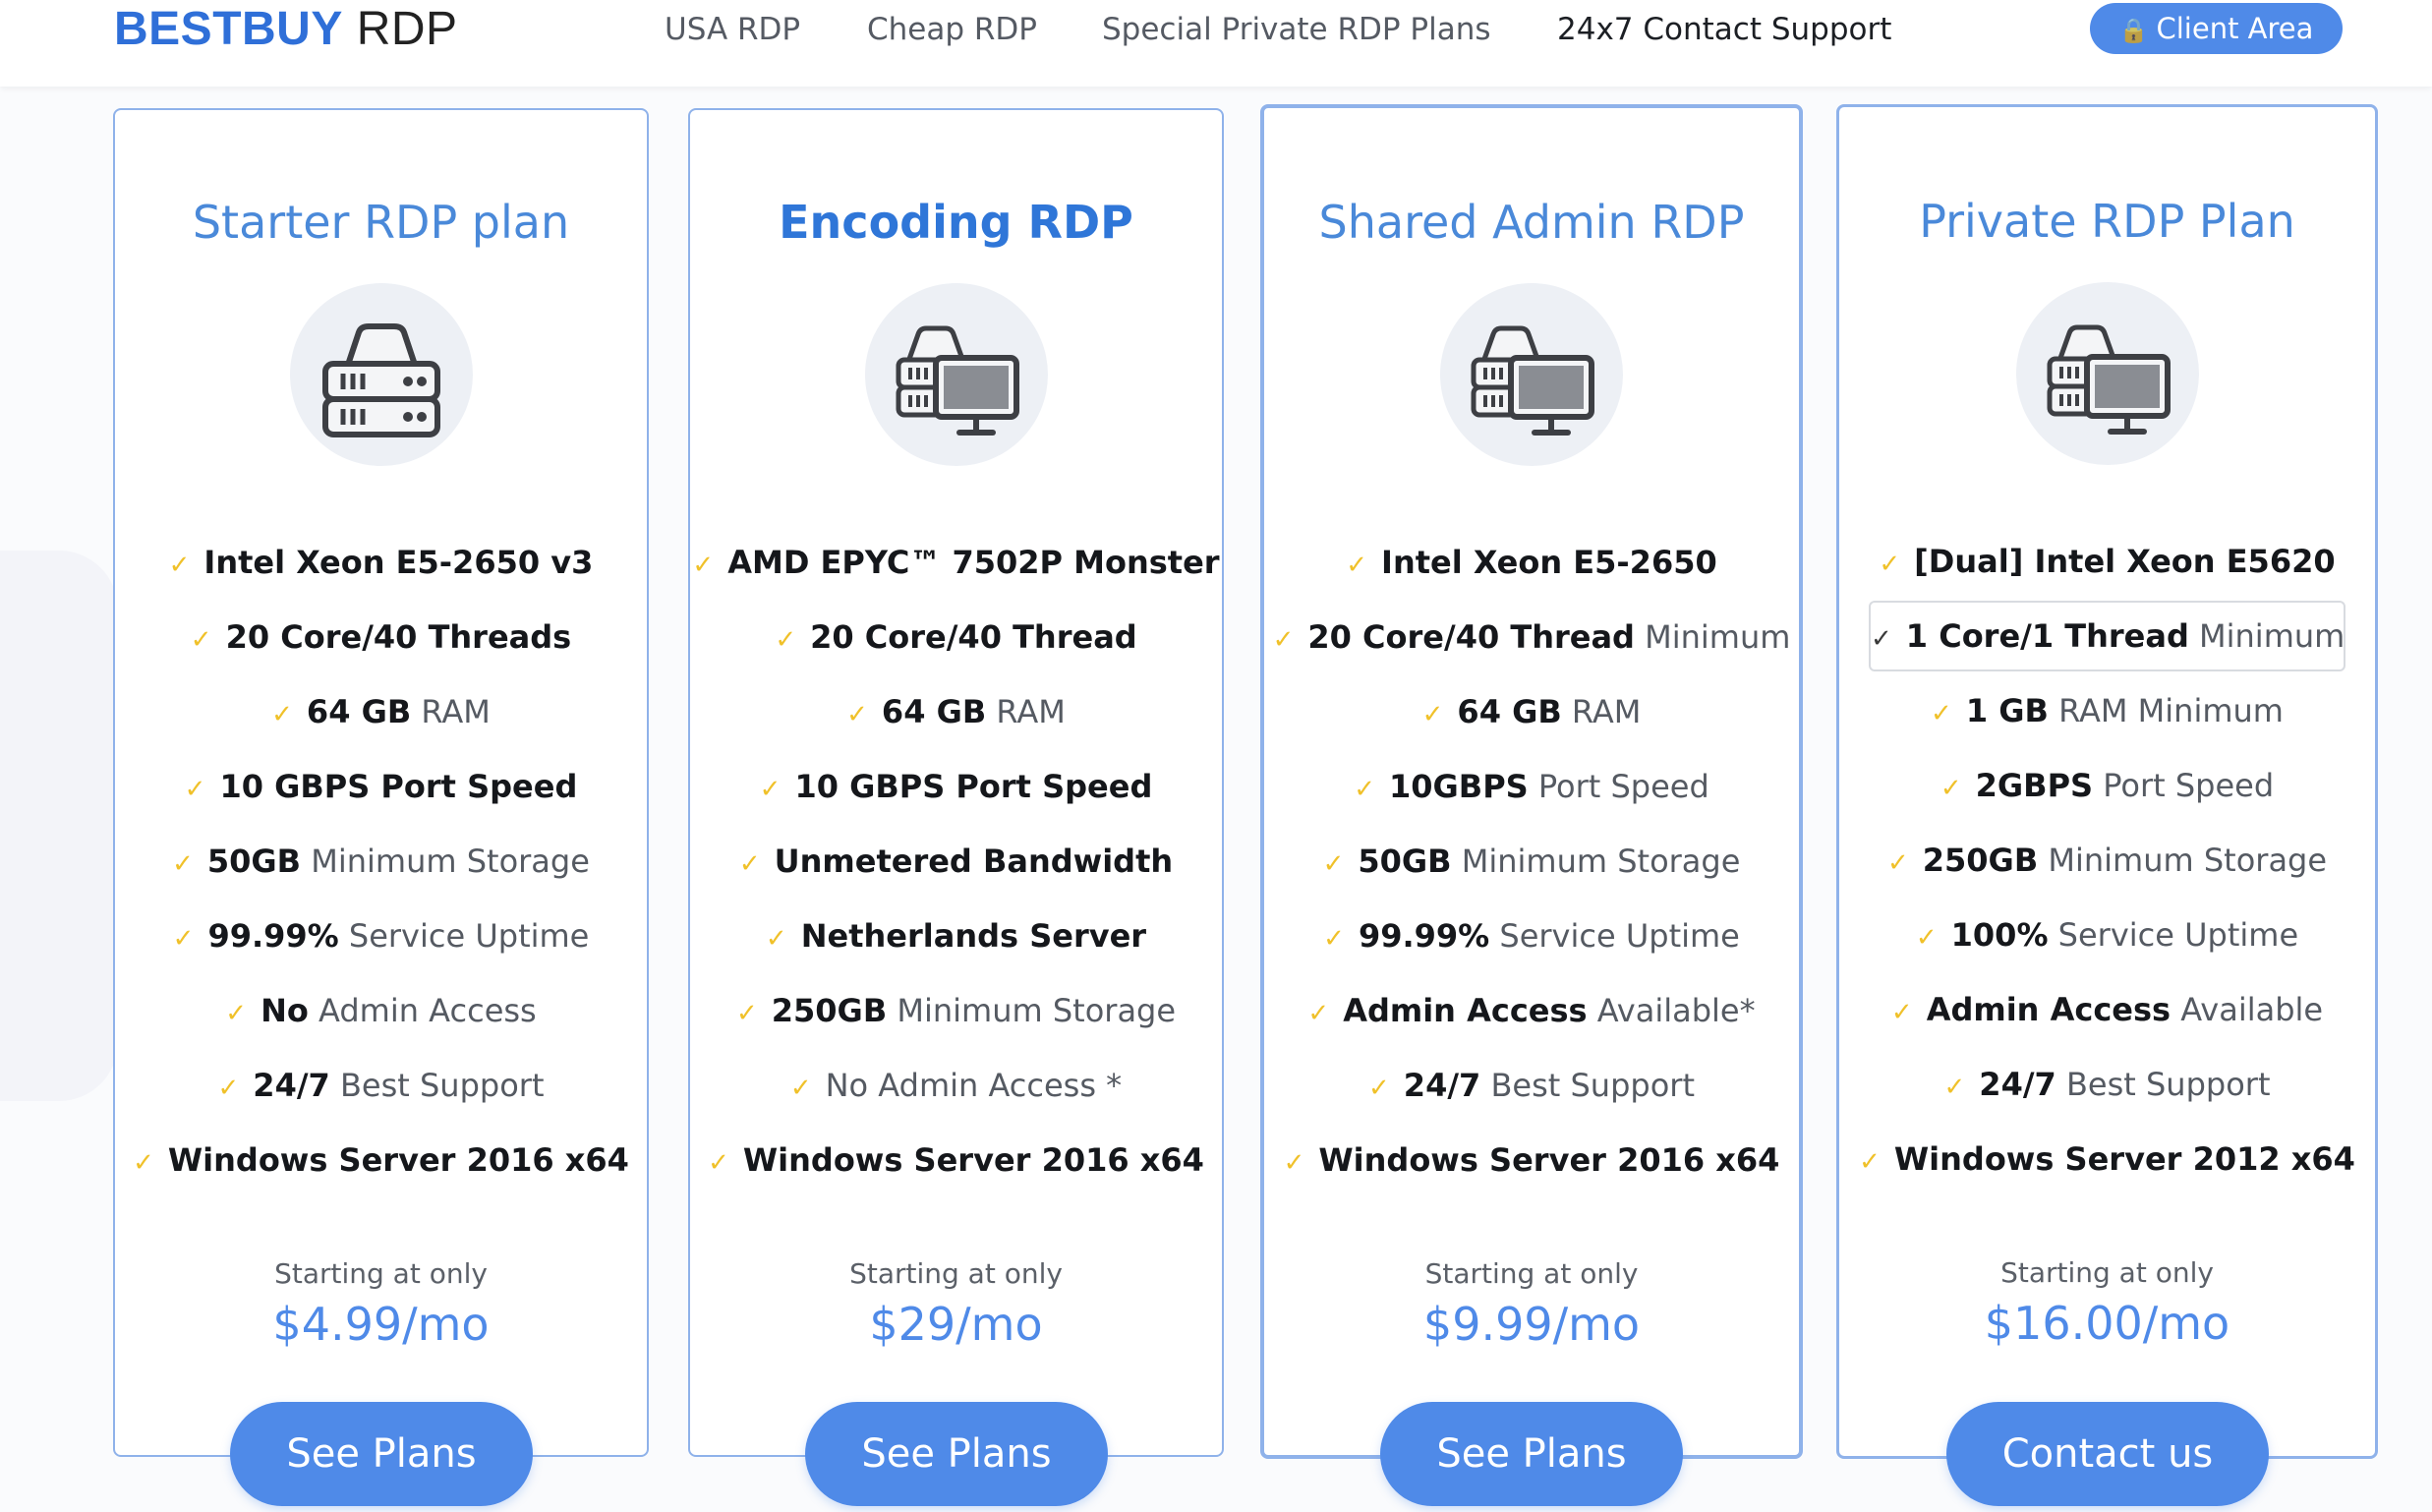  Describe the element at coordinates (956, 935) in the screenshot. I see `feature-item: ✓ Netherlands Server` at that location.